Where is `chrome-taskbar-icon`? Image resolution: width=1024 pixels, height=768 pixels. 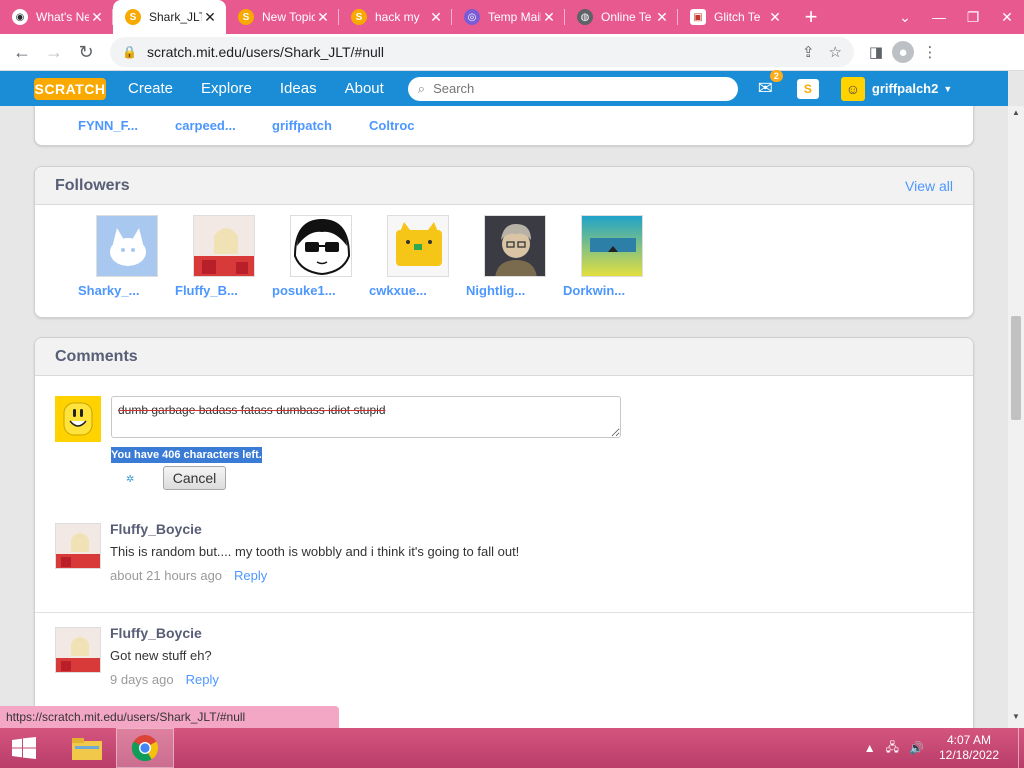
chrome-taskbar-icon is located at coordinates (145, 748).